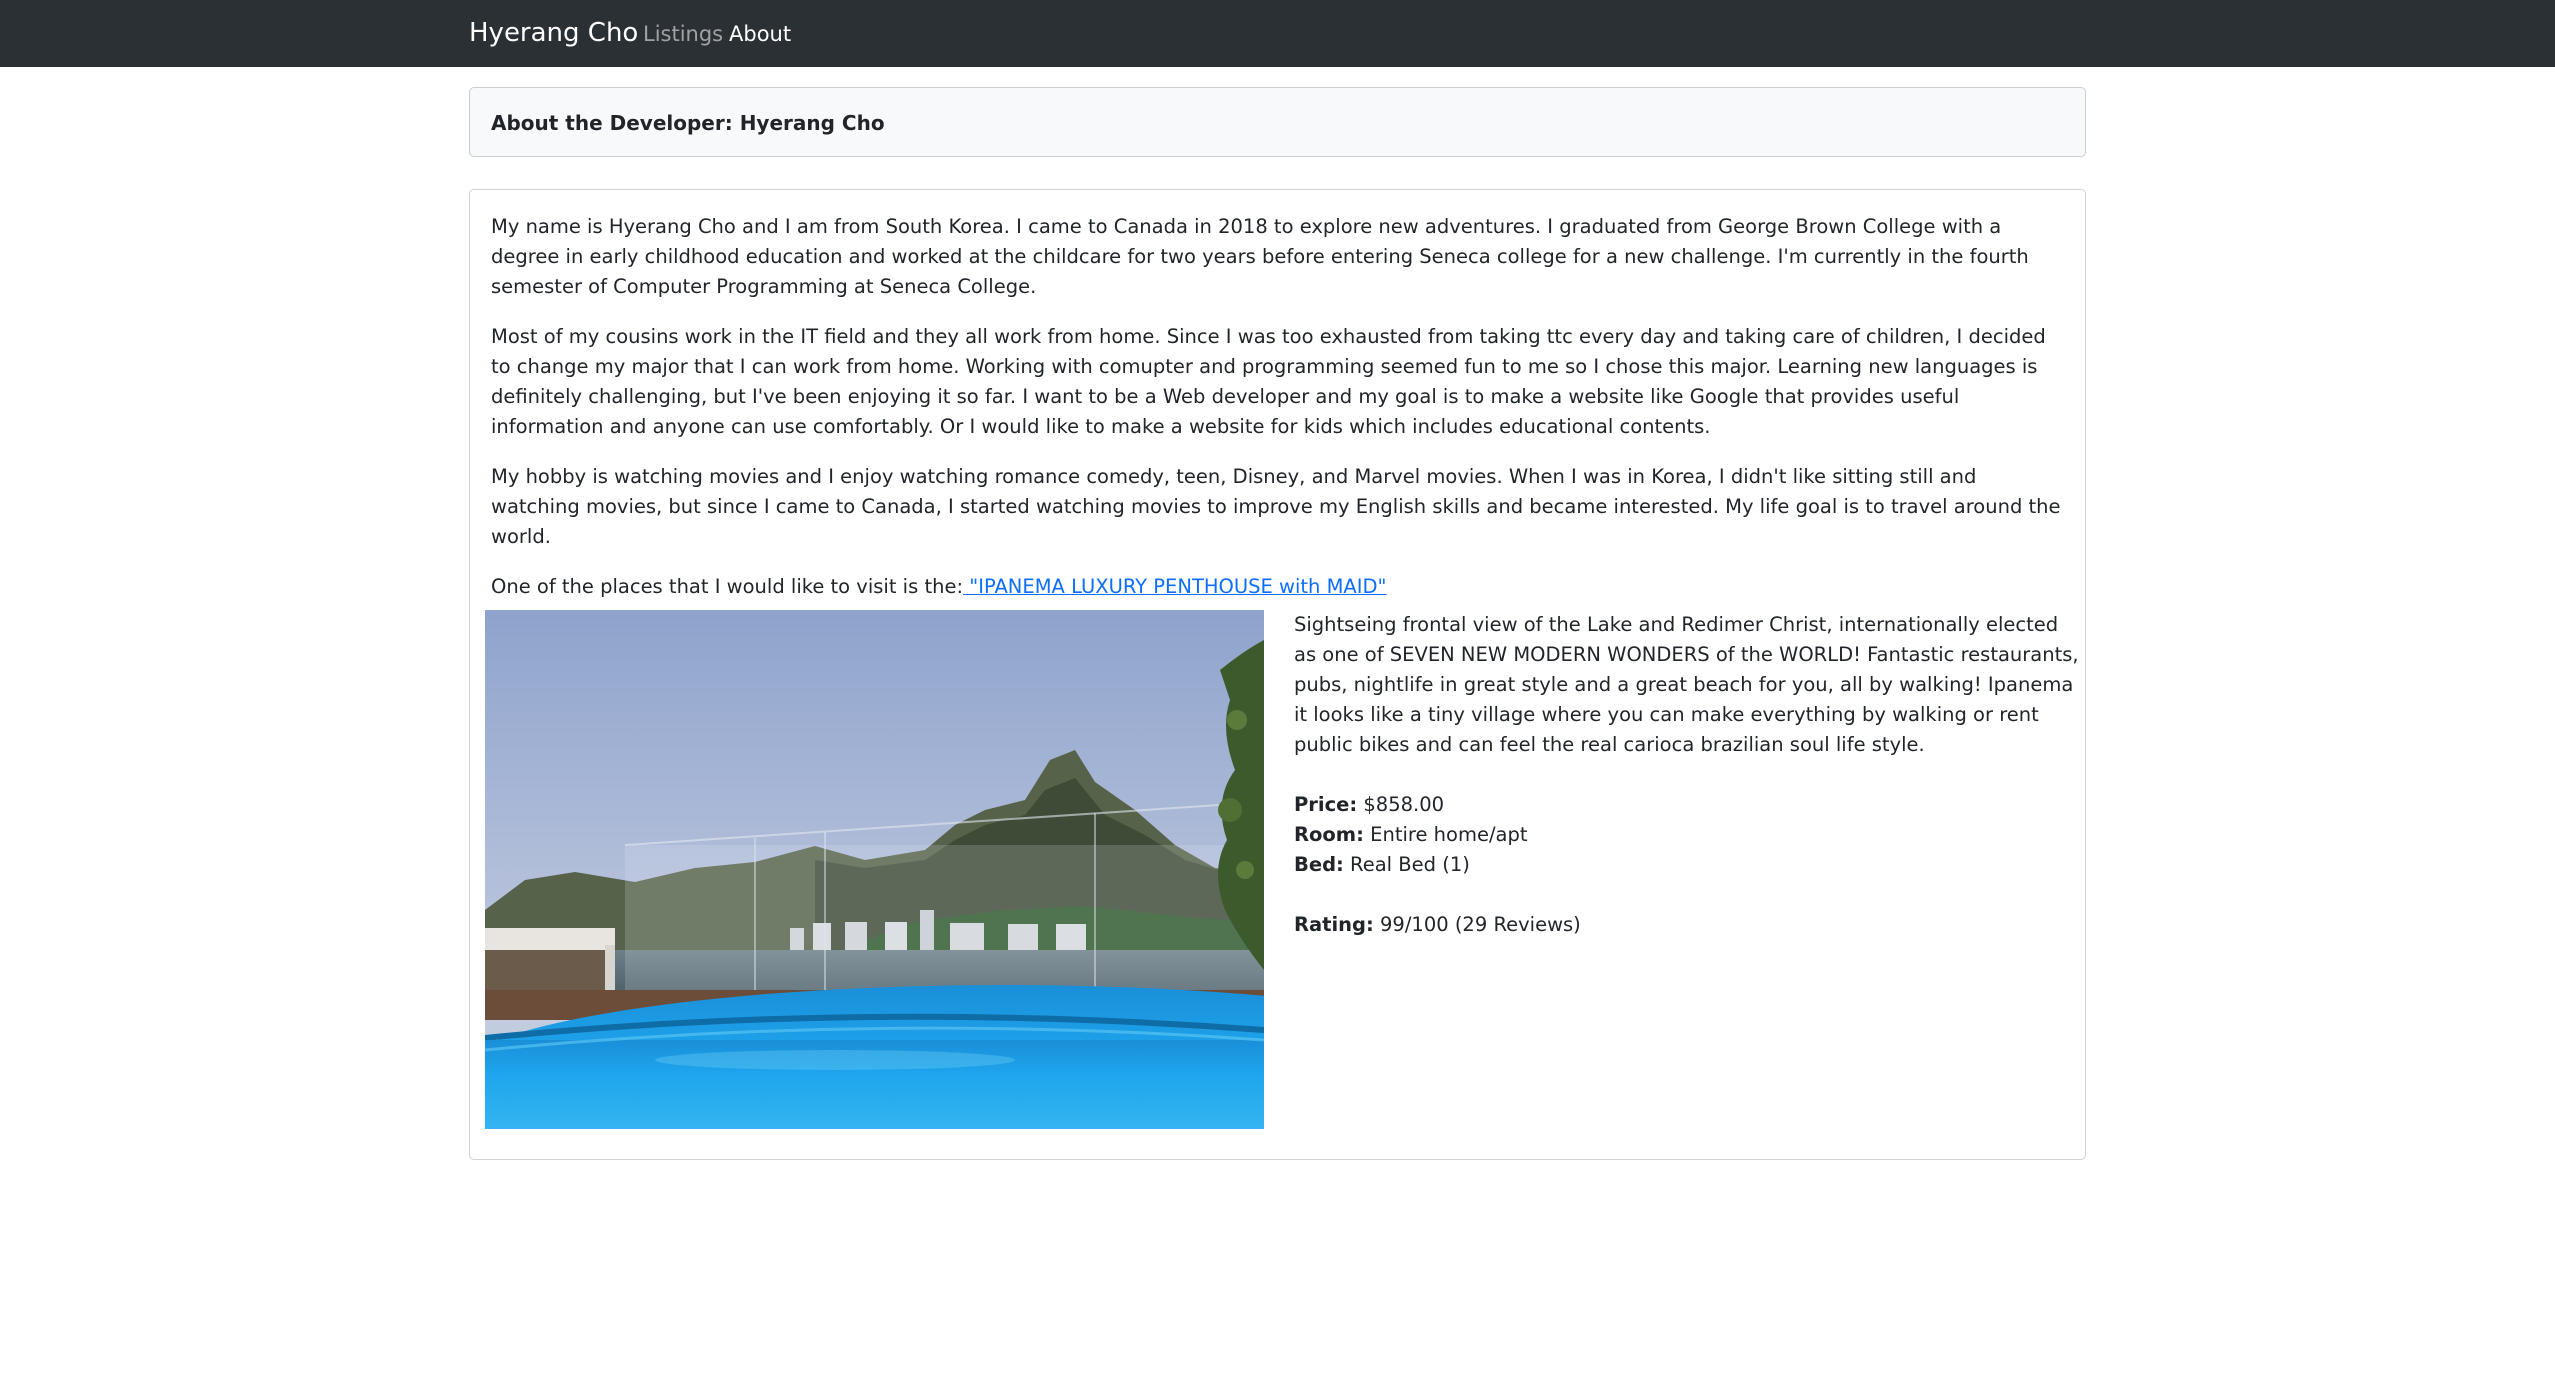 The image size is (2555, 1378). I want to click on listing-link: "IPANEMA LUXURY PENTHOUSE with MAID", so click(1174, 586).